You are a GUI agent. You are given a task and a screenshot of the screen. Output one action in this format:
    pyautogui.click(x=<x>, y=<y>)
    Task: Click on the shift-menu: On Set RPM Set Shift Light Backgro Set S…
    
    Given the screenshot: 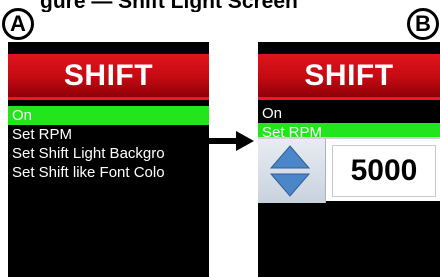 What is the action you would take?
    pyautogui.click(x=108, y=144)
    